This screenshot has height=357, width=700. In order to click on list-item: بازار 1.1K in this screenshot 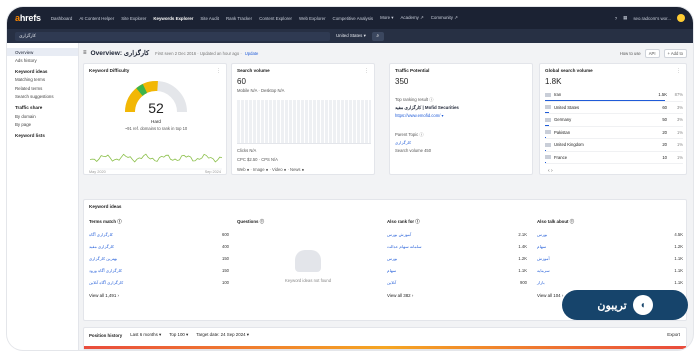, I will do `click(610, 282)`.